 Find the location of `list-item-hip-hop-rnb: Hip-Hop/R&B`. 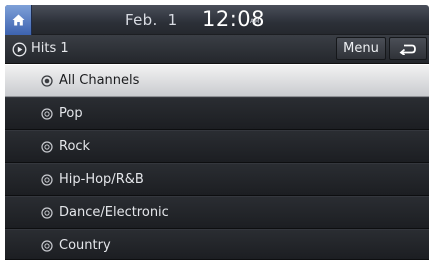

list-item-hip-hop-rnb: Hip-Hop/R&B is located at coordinates (217, 179).